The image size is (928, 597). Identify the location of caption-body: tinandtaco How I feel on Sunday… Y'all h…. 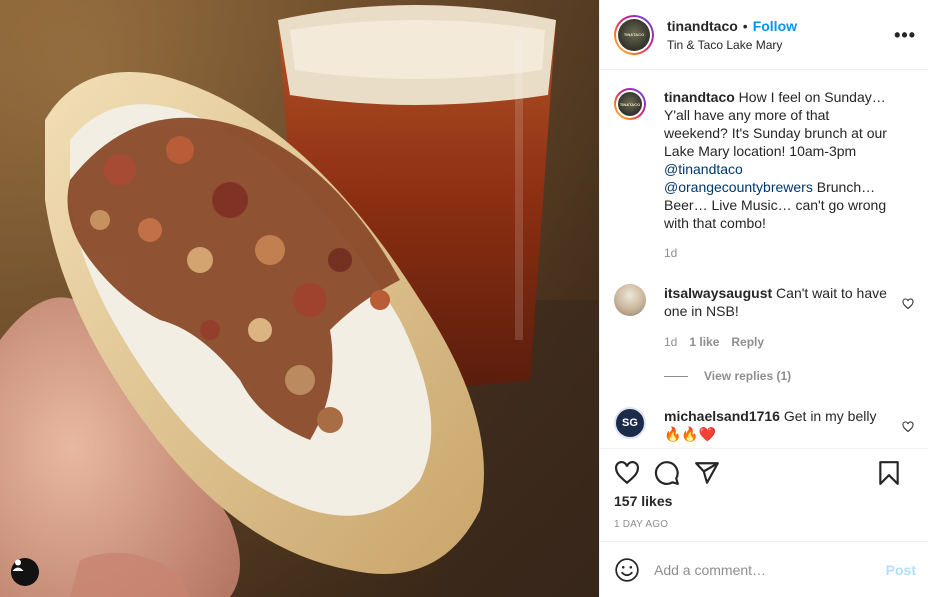
(779, 175).